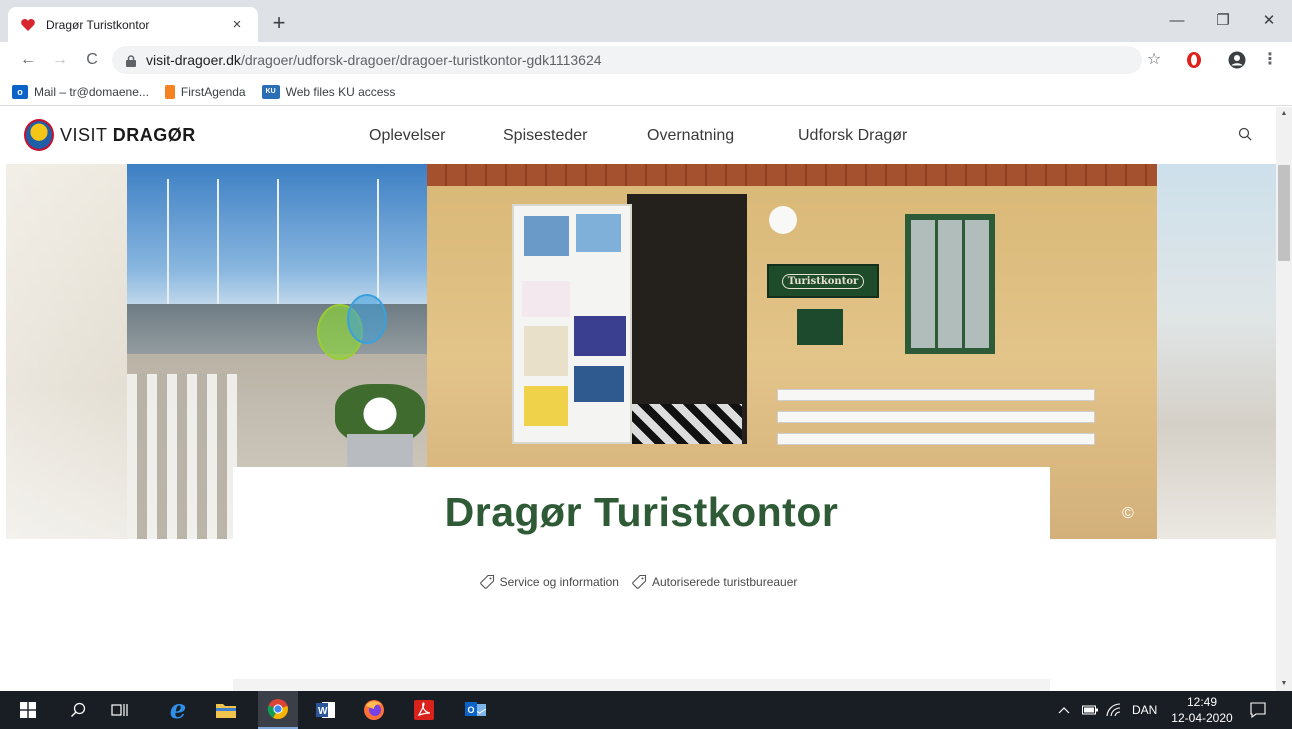 The width and height of the screenshot is (1292, 729). I want to click on maximize-button: ❐, so click(1223, 21).